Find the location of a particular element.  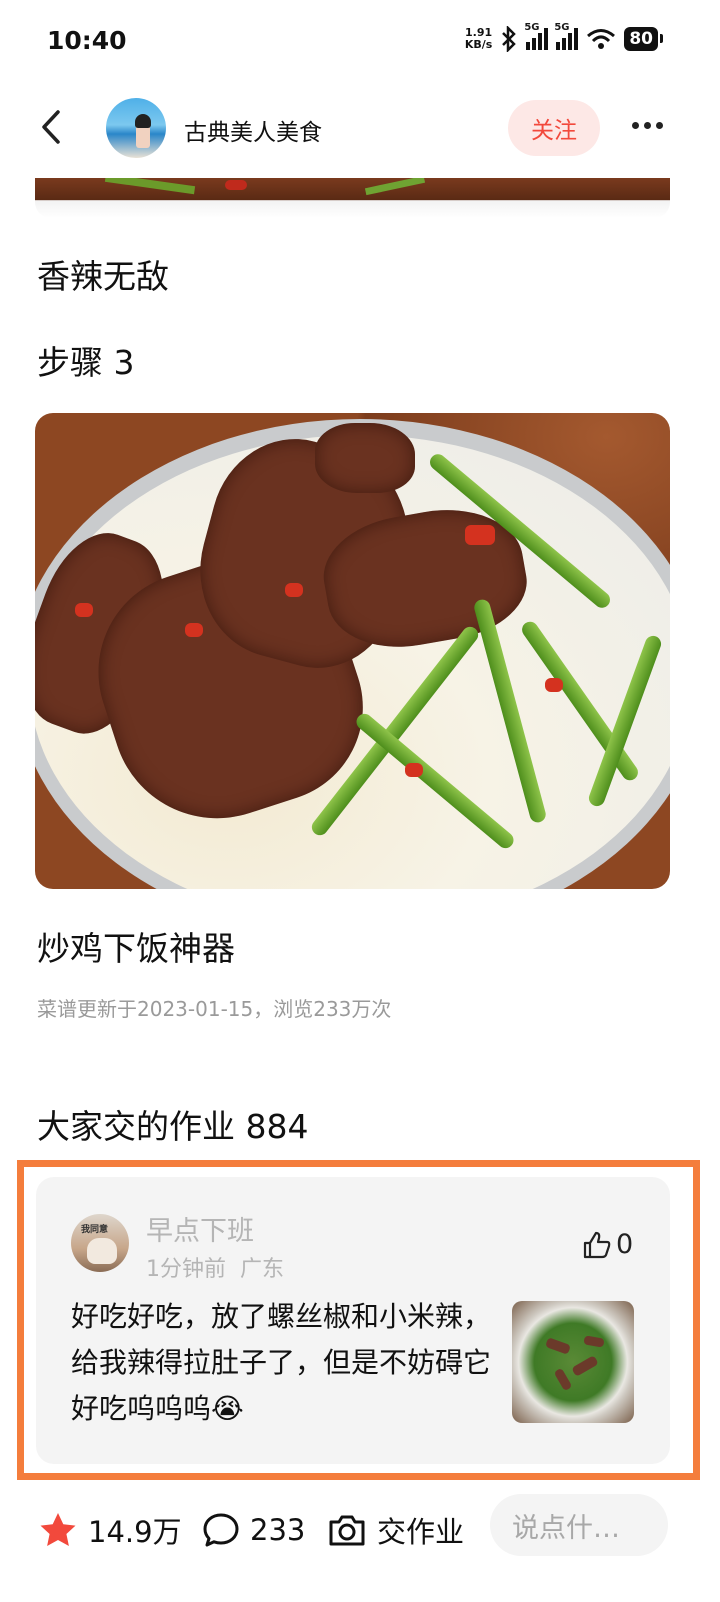

like-button: 0 is located at coordinates (607, 1244).